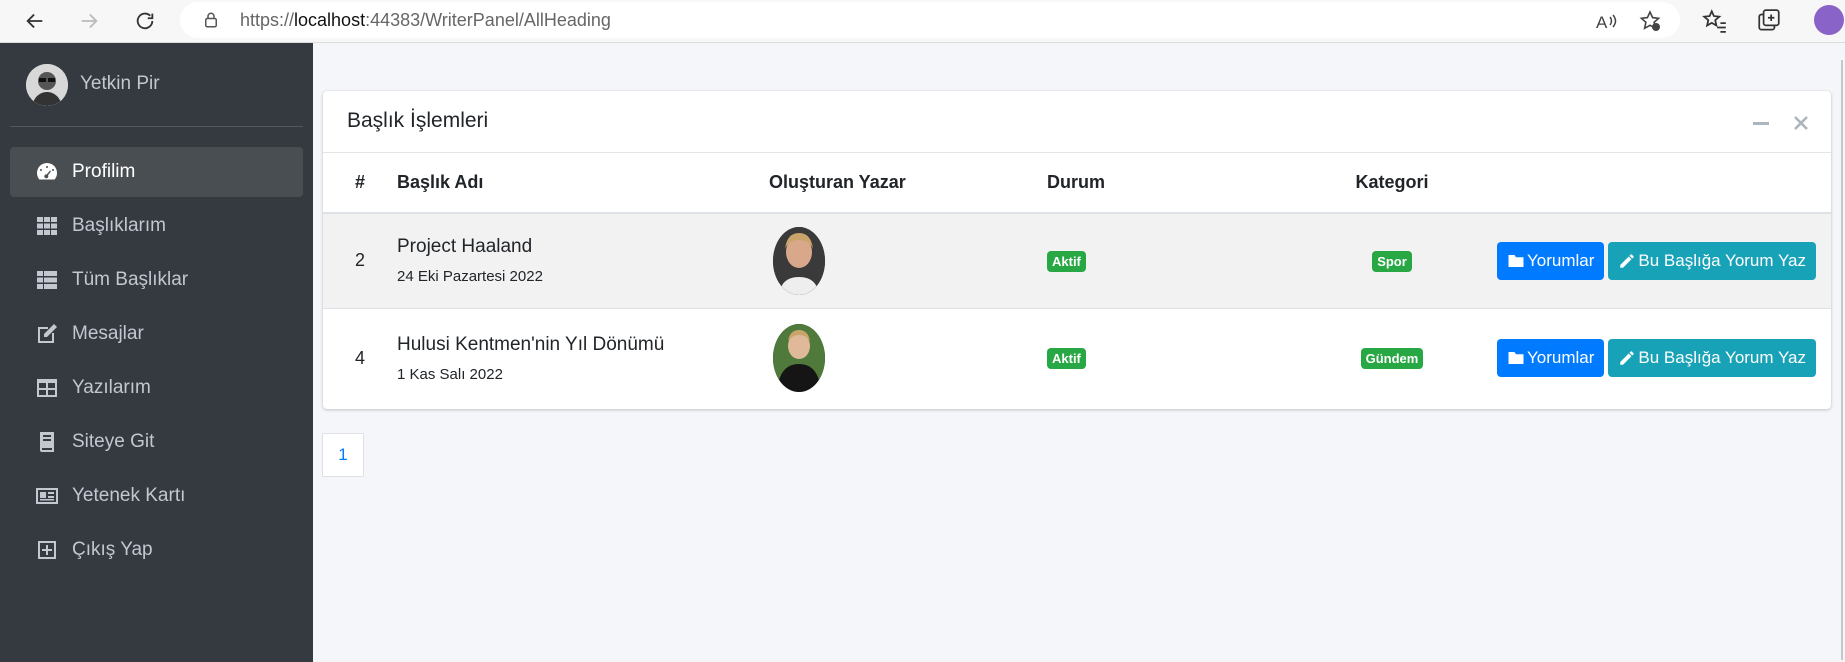 The image size is (1845, 662). I want to click on user-name: Yetkin Pir, so click(120, 84).